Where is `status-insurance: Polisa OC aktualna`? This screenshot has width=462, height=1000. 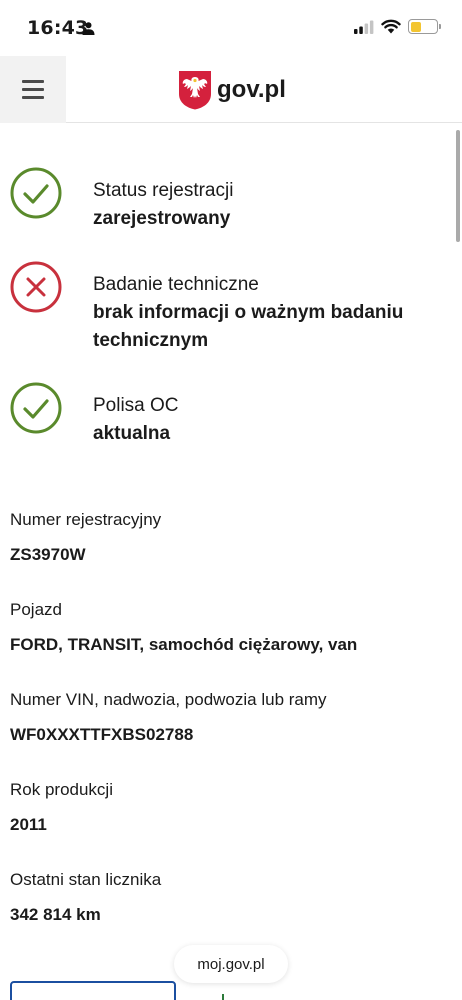
status-insurance: Polisa OC aktualna is located at coordinates (225, 417).